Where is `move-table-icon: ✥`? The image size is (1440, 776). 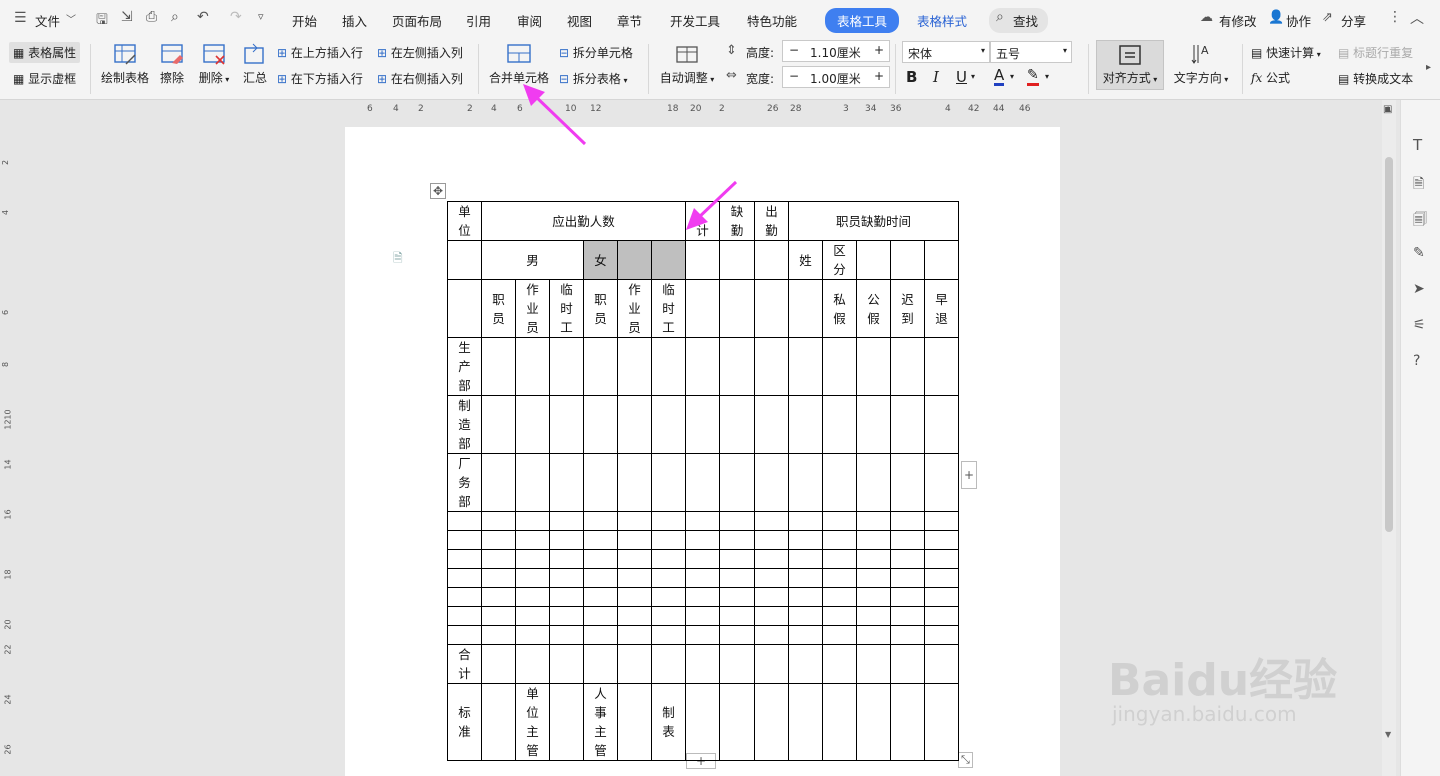
move-table-icon: ✥ is located at coordinates (438, 191).